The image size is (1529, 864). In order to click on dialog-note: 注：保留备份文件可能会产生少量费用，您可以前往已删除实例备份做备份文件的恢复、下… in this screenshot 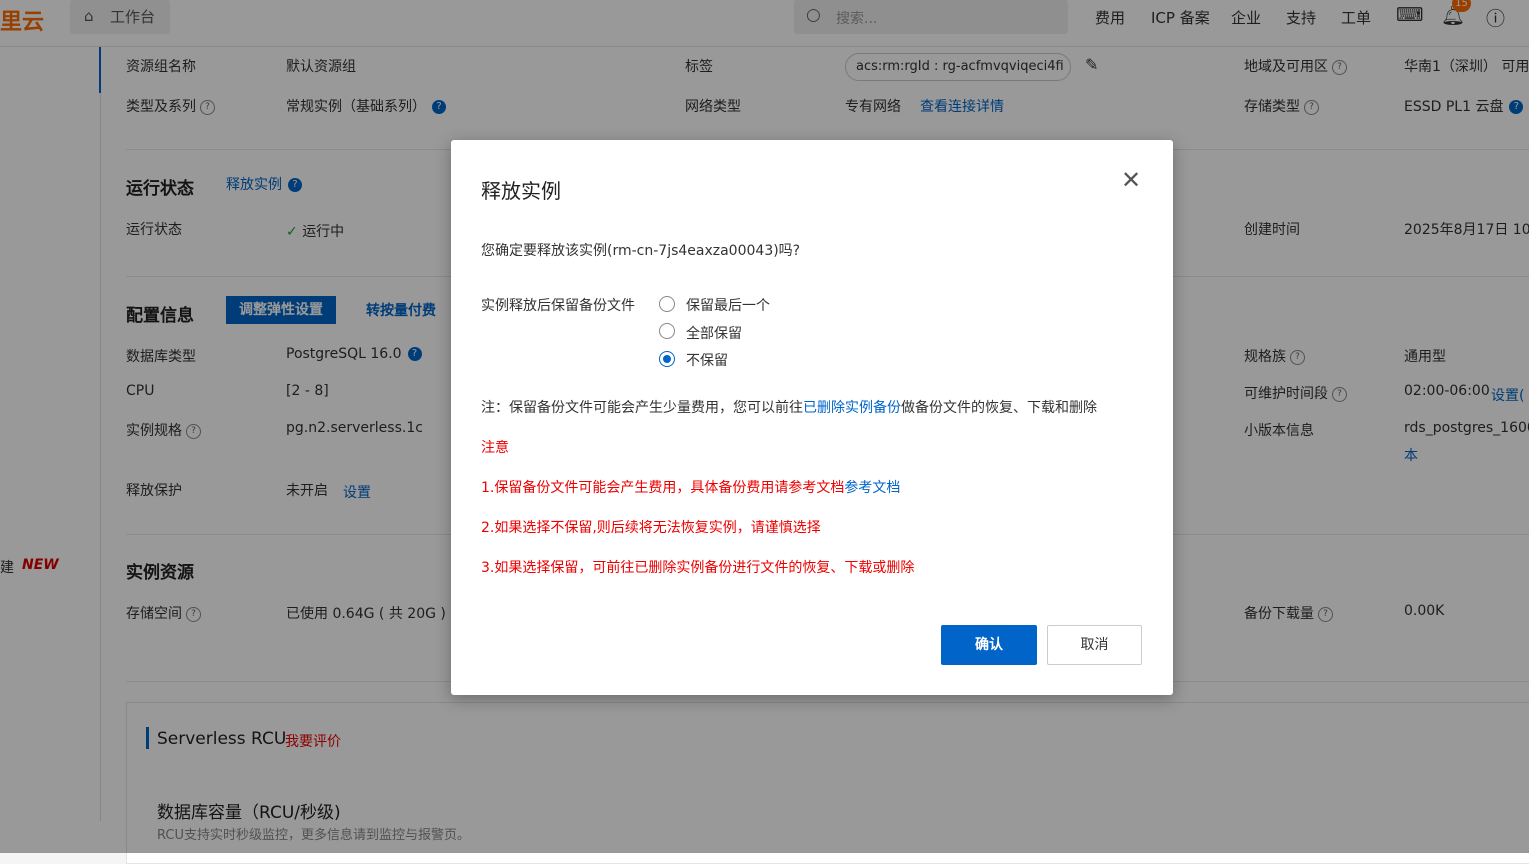, I will do `click(789, 408)`.